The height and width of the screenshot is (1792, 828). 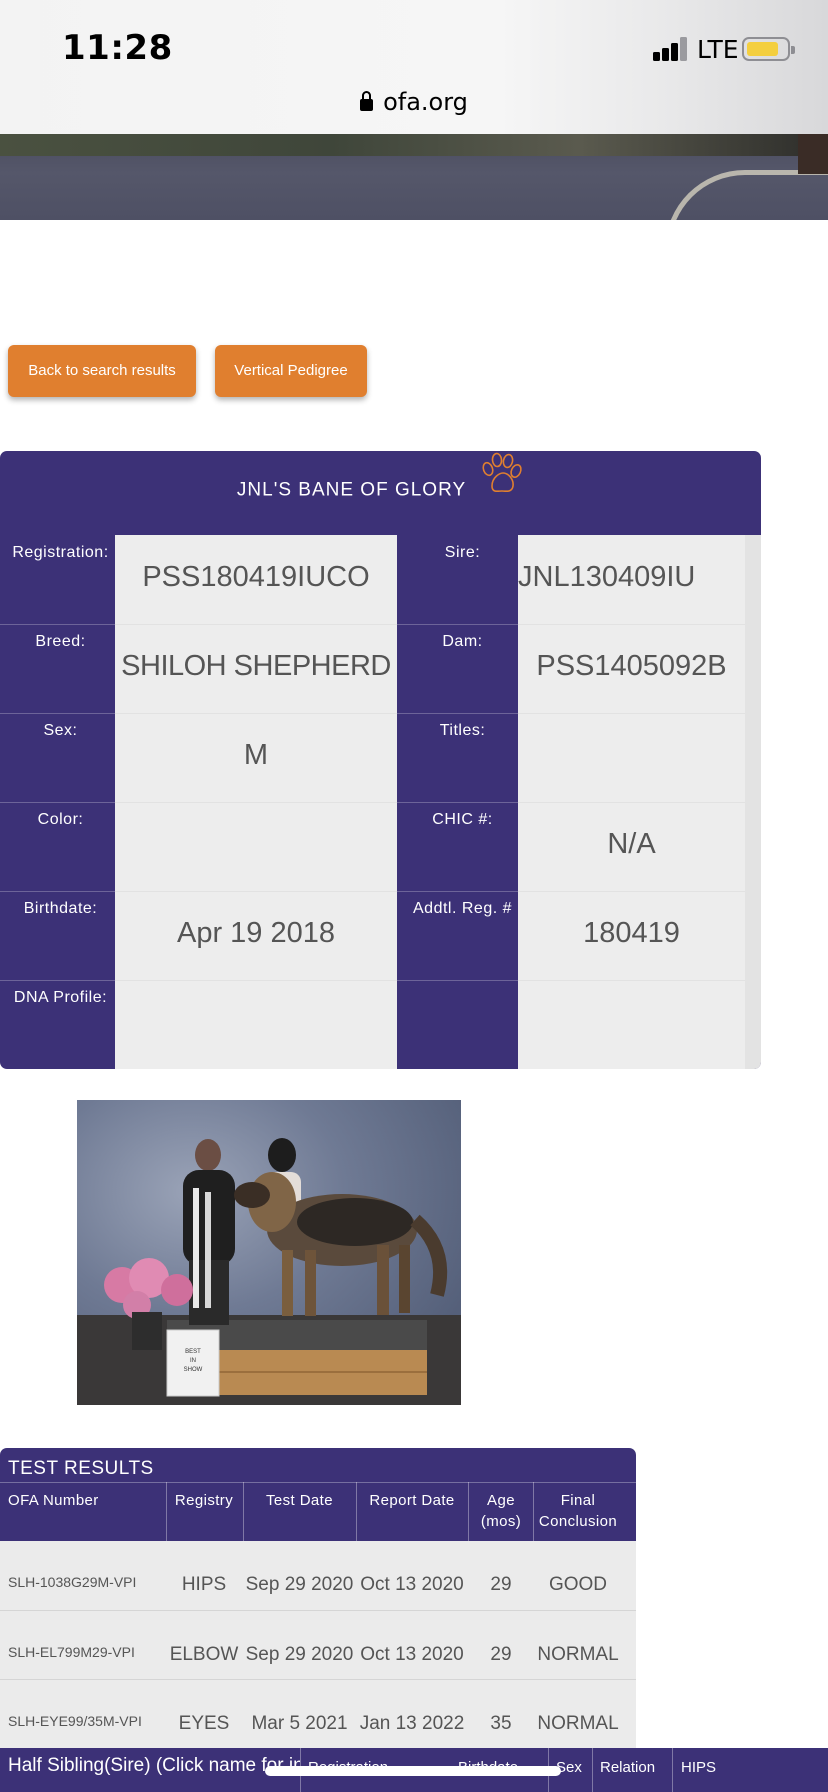 What do you see at coordinates (631, 933) in the screenshot?
I see `addtl-reg-value: 180419` at bounding box center [631, 933].